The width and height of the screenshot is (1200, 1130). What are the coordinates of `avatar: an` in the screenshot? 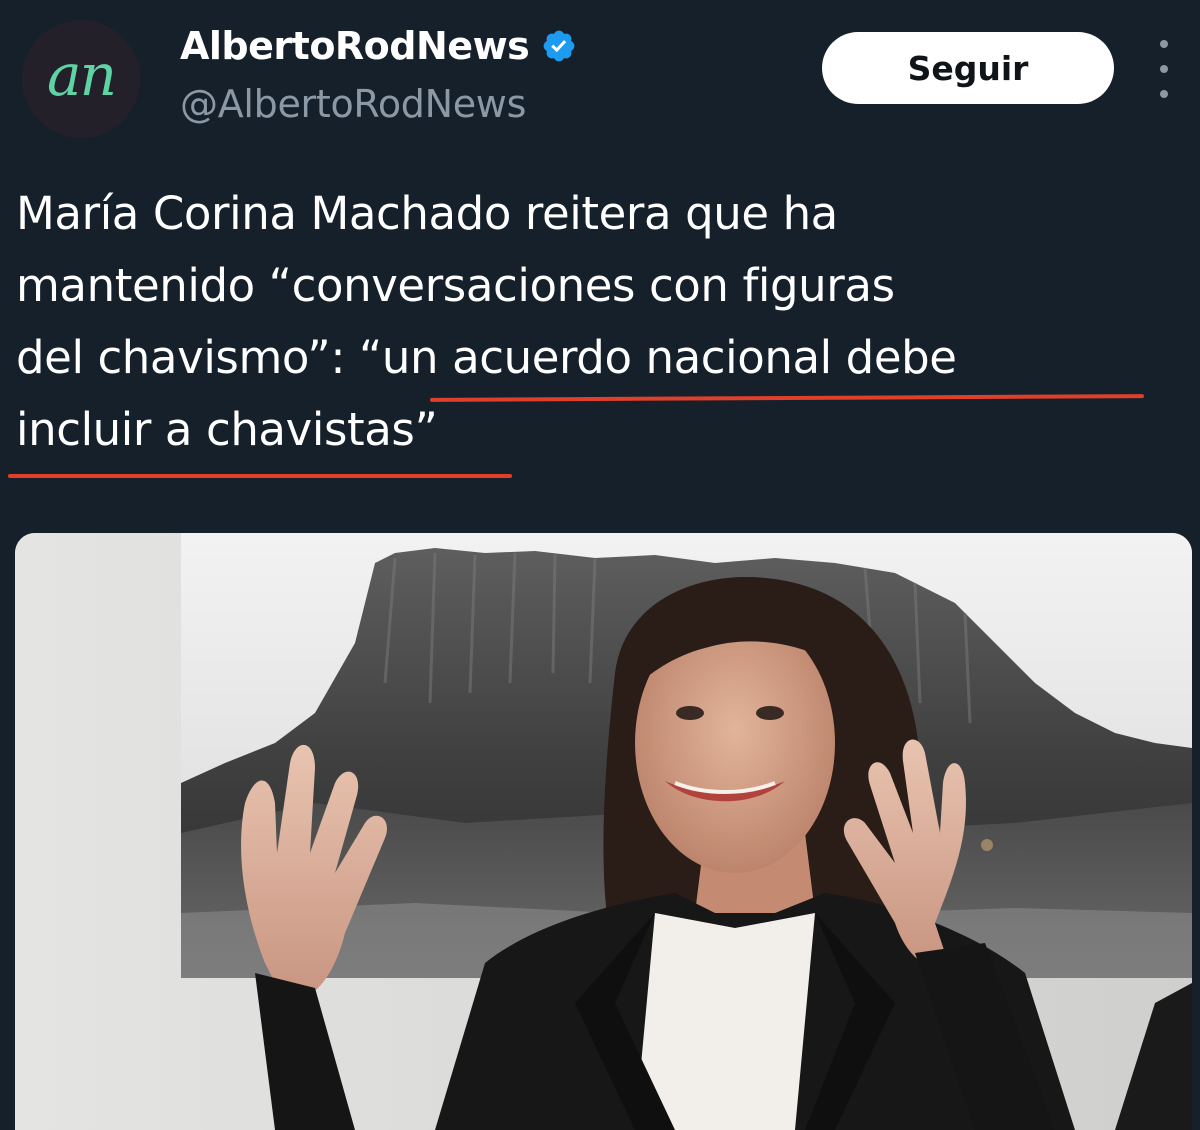 It's located at (81, 79).